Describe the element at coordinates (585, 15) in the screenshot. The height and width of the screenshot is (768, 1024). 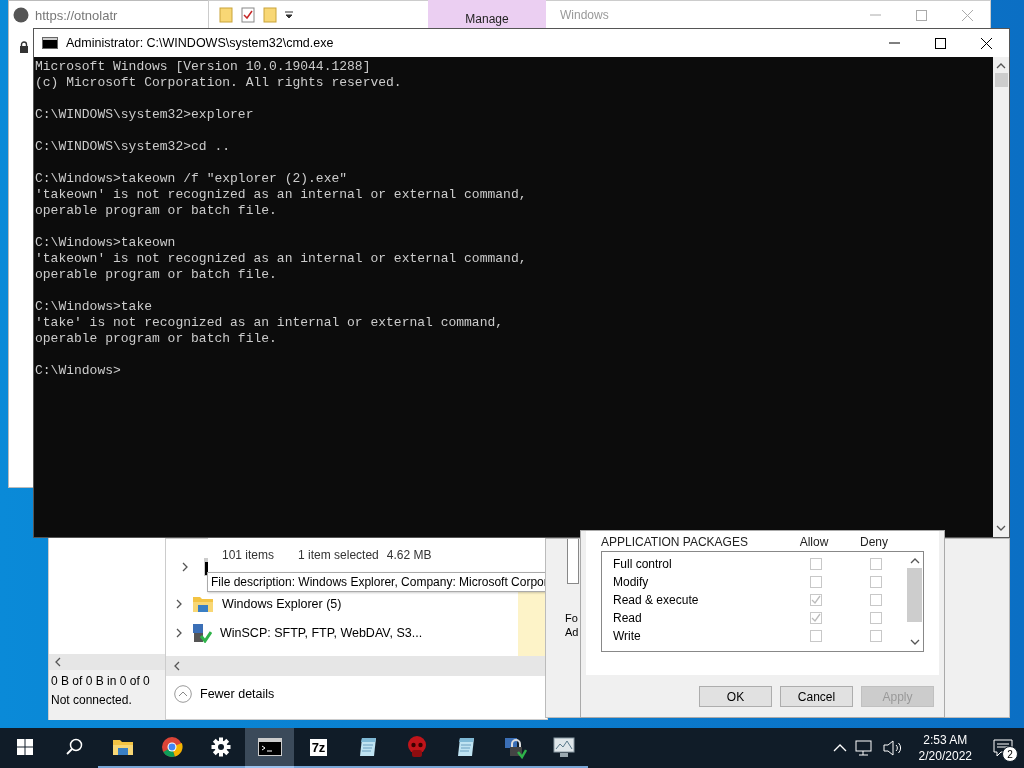
I see `window-title: Windows` at that location.